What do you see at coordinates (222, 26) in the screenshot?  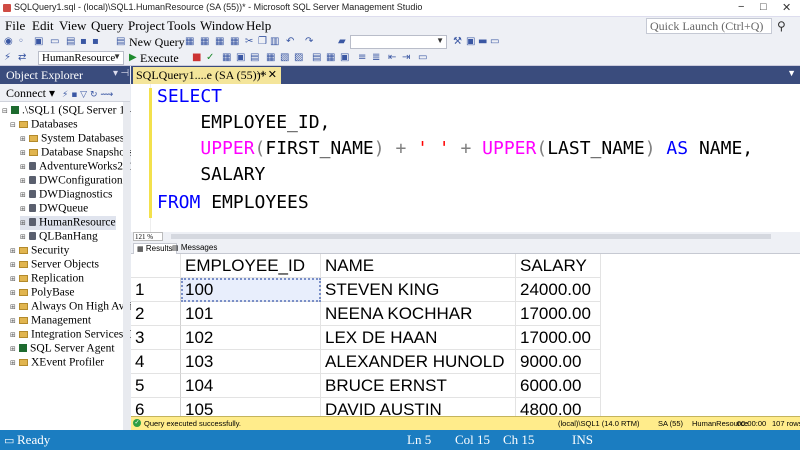 I see `menu-window: Window` at bounding box center [222, 26].